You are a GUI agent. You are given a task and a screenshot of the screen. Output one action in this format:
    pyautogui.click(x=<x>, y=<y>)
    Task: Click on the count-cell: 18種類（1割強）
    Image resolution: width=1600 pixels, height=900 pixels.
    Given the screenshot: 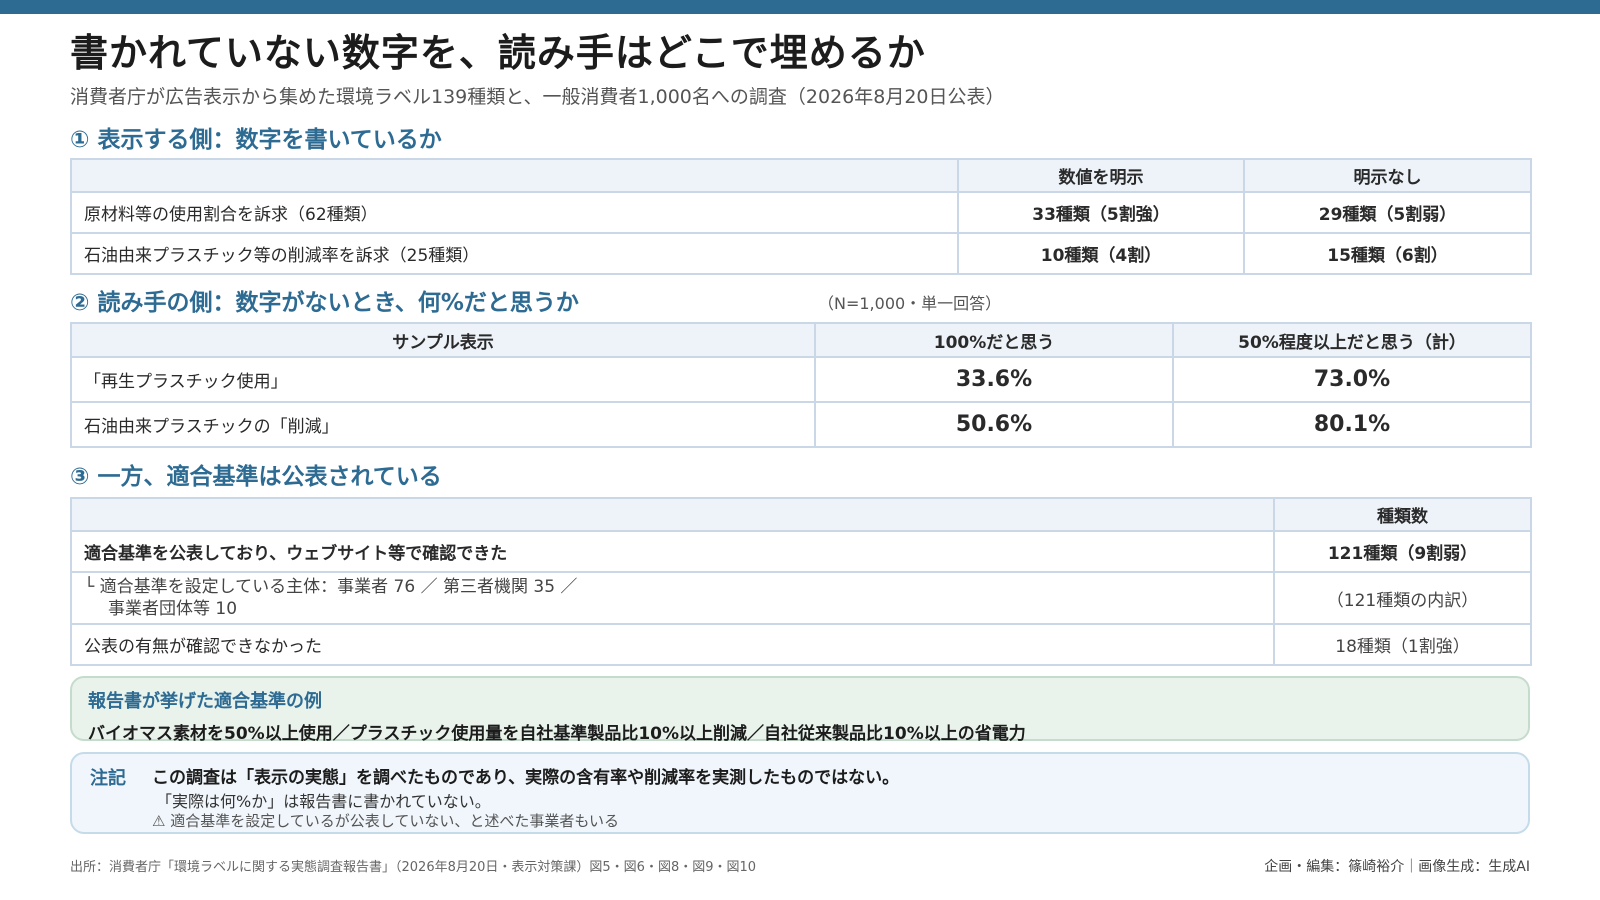 What is the action you would take?
    pyautogui.click(x=1402, y=644)
    